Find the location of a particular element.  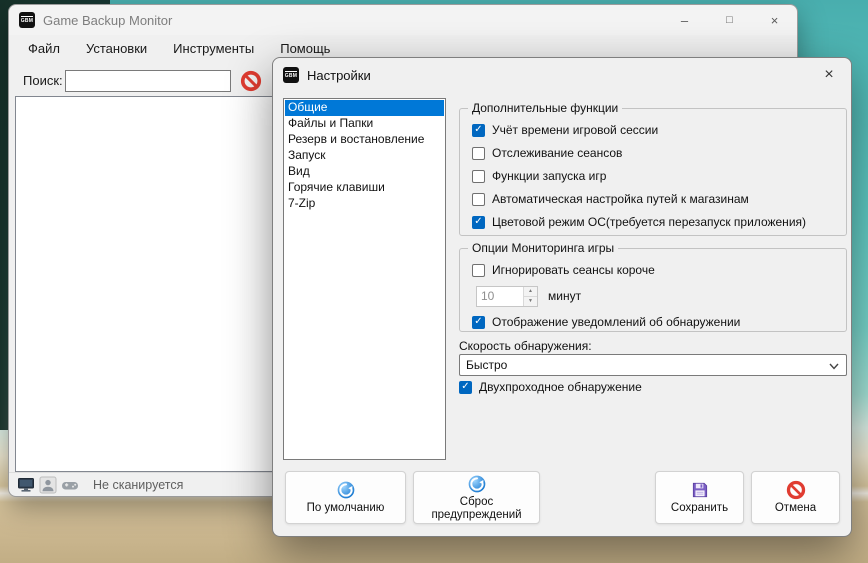

detection-speed-label: Скорость обнаружения: is located at coordinates (525, 346).